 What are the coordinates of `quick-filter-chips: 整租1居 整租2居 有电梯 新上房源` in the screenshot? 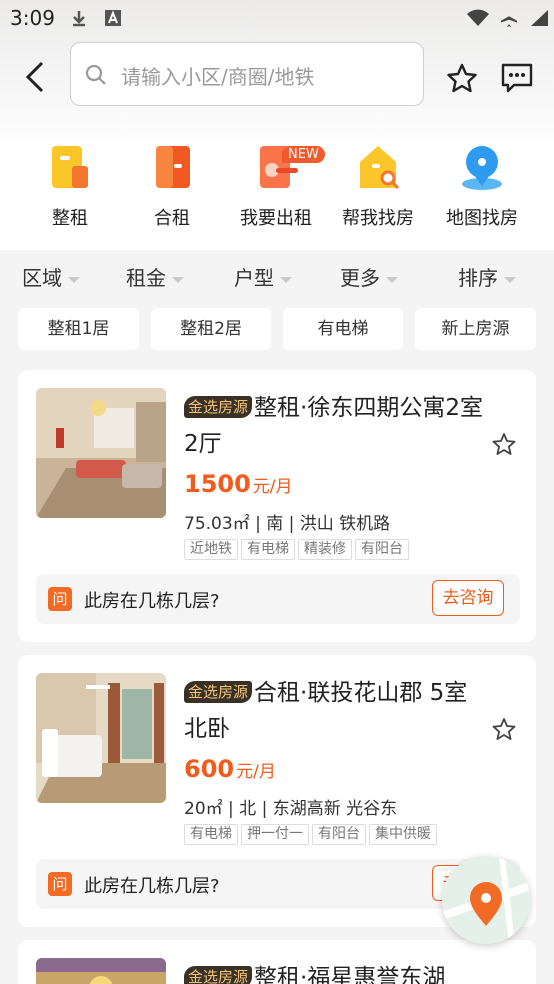 It's located at (277, 330).